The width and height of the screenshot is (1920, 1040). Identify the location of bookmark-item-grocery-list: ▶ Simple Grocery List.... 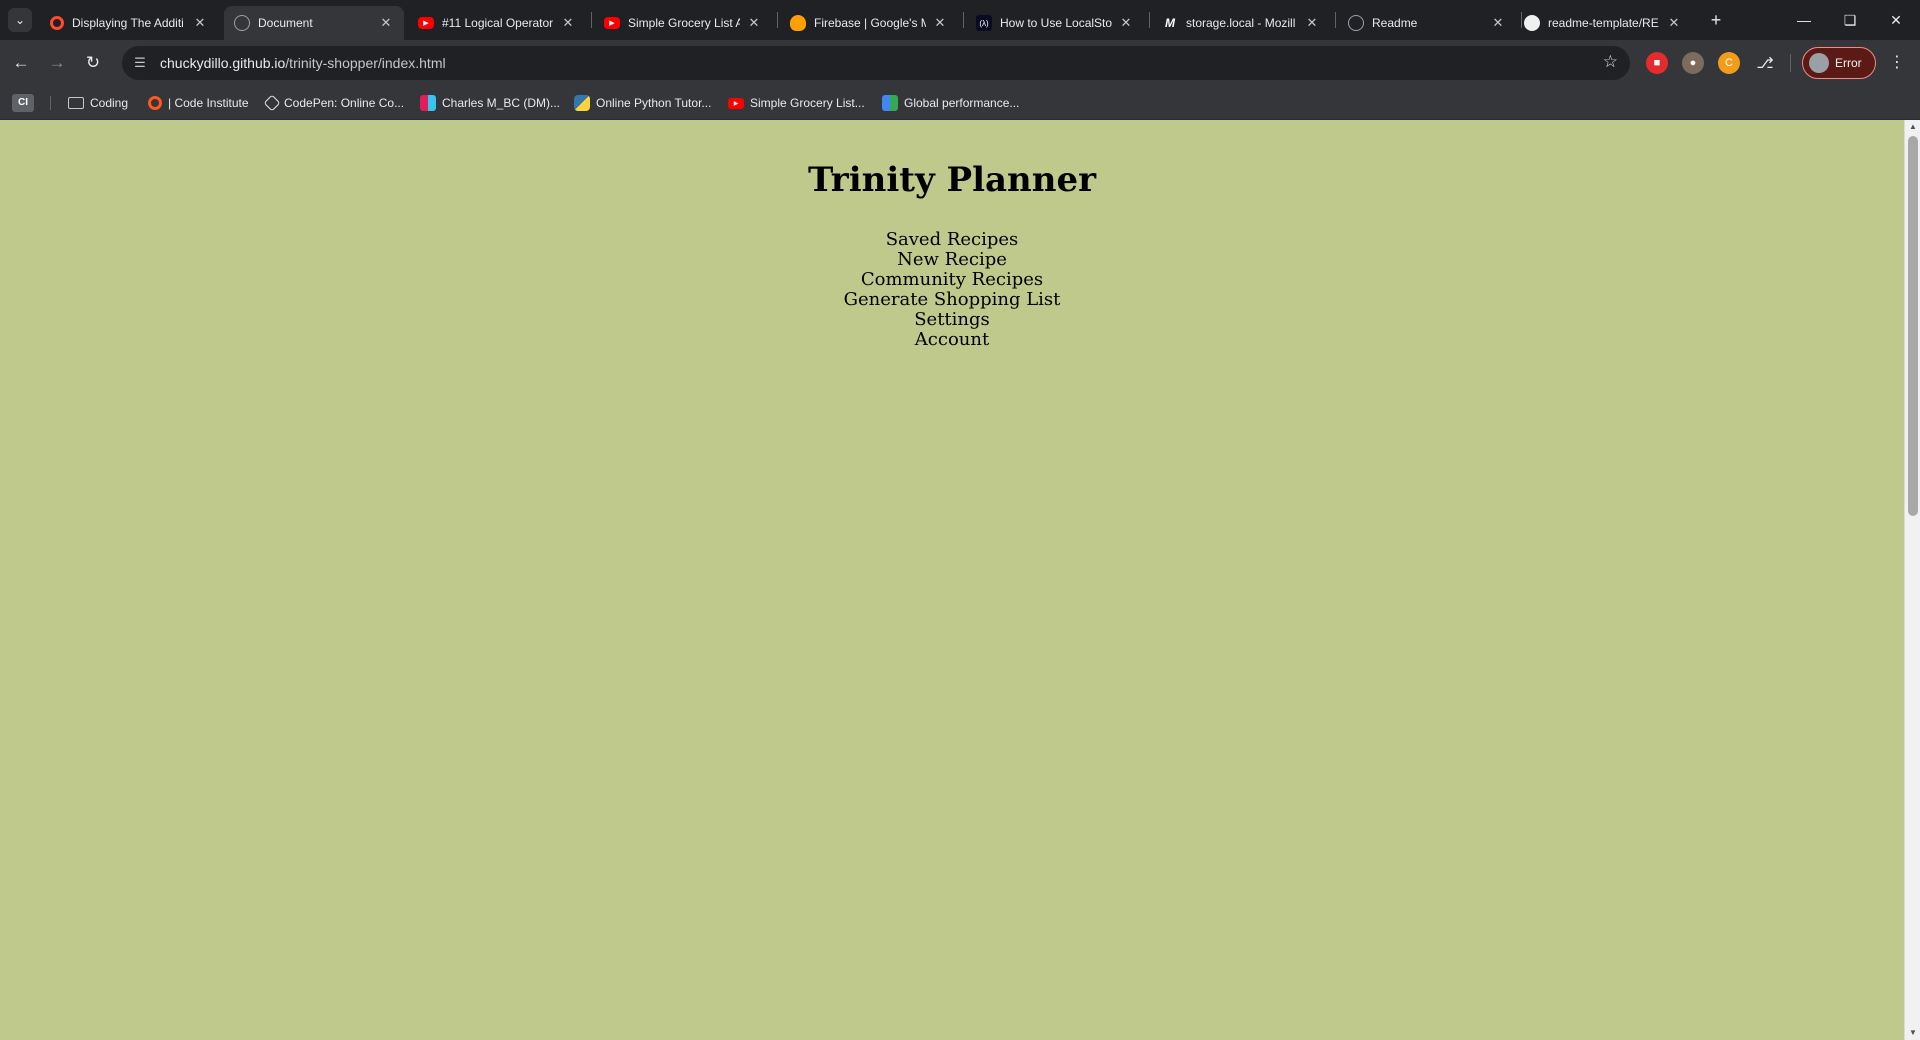
(796, 103).